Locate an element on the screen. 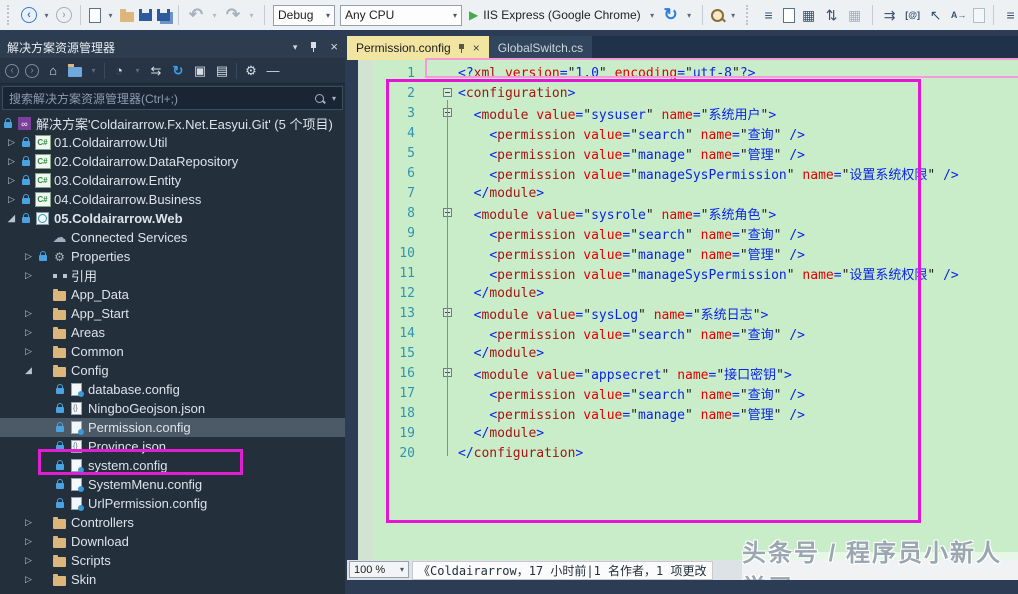  zoom-level-combo: 100 % ▾ is located at coordinates (379, 569).